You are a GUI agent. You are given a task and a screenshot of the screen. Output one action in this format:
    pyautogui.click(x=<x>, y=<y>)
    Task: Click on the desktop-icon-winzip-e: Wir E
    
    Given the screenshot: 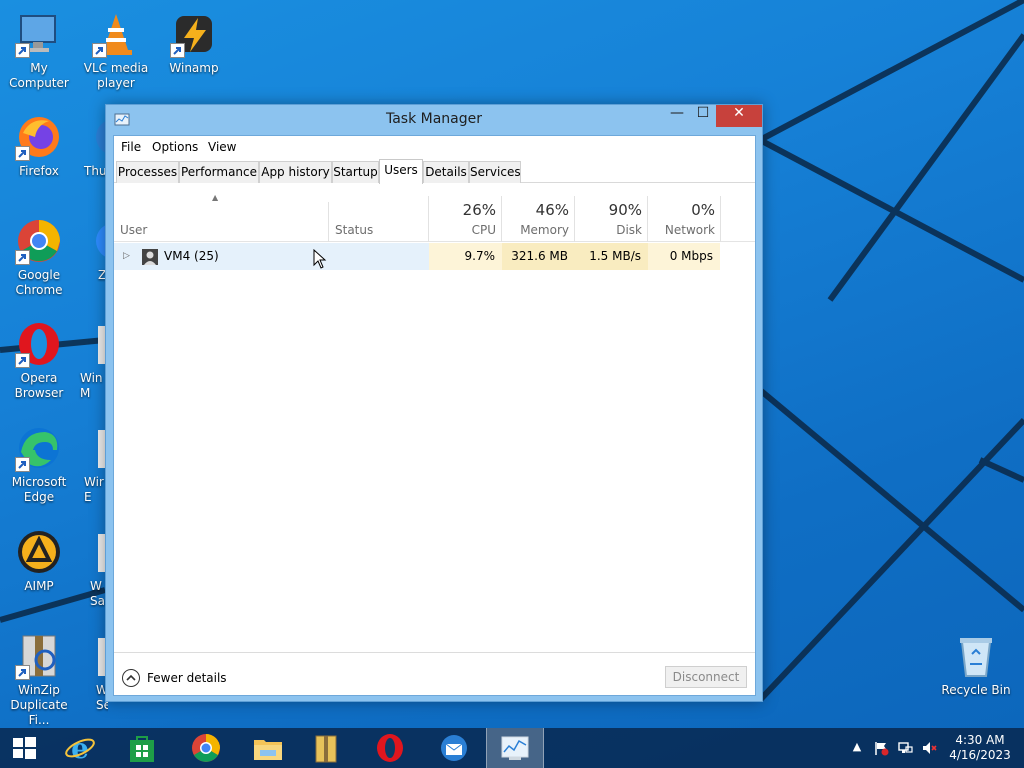 What is the action you would take?
    pyautogui.click(x=93, y=464)
    